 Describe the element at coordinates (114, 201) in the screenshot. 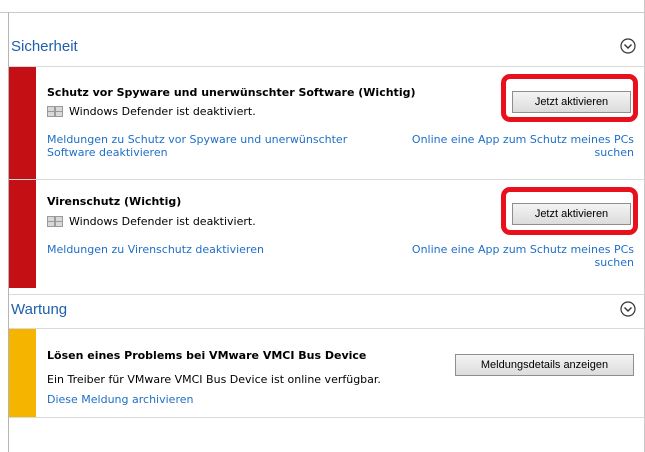

I see `virus-alert-title: Virenschutz (Wichtig)` at that location.